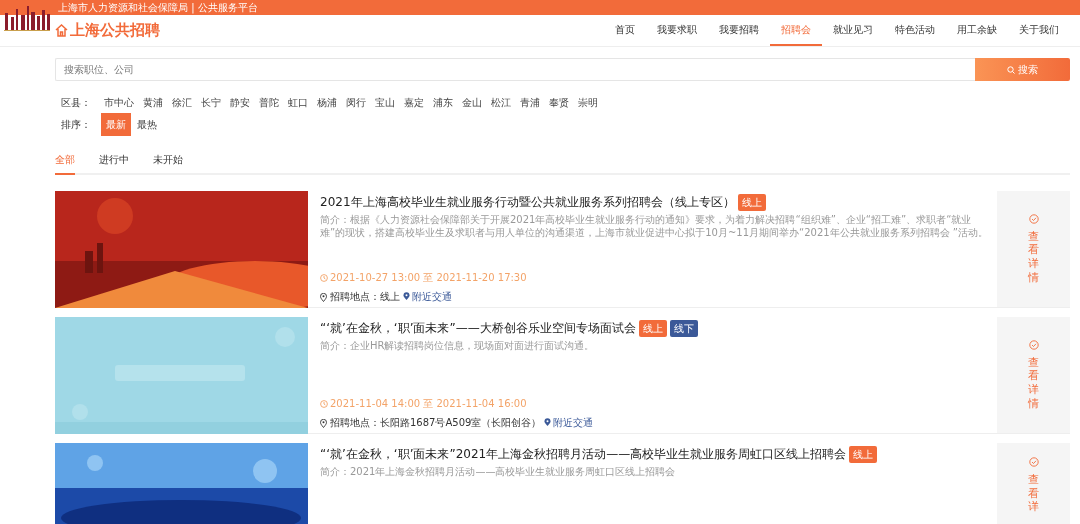  What do you see at coordinates (76, 103) in the screenshot?
I see `filter-label: 区县：` at bounding box center [76, 103].